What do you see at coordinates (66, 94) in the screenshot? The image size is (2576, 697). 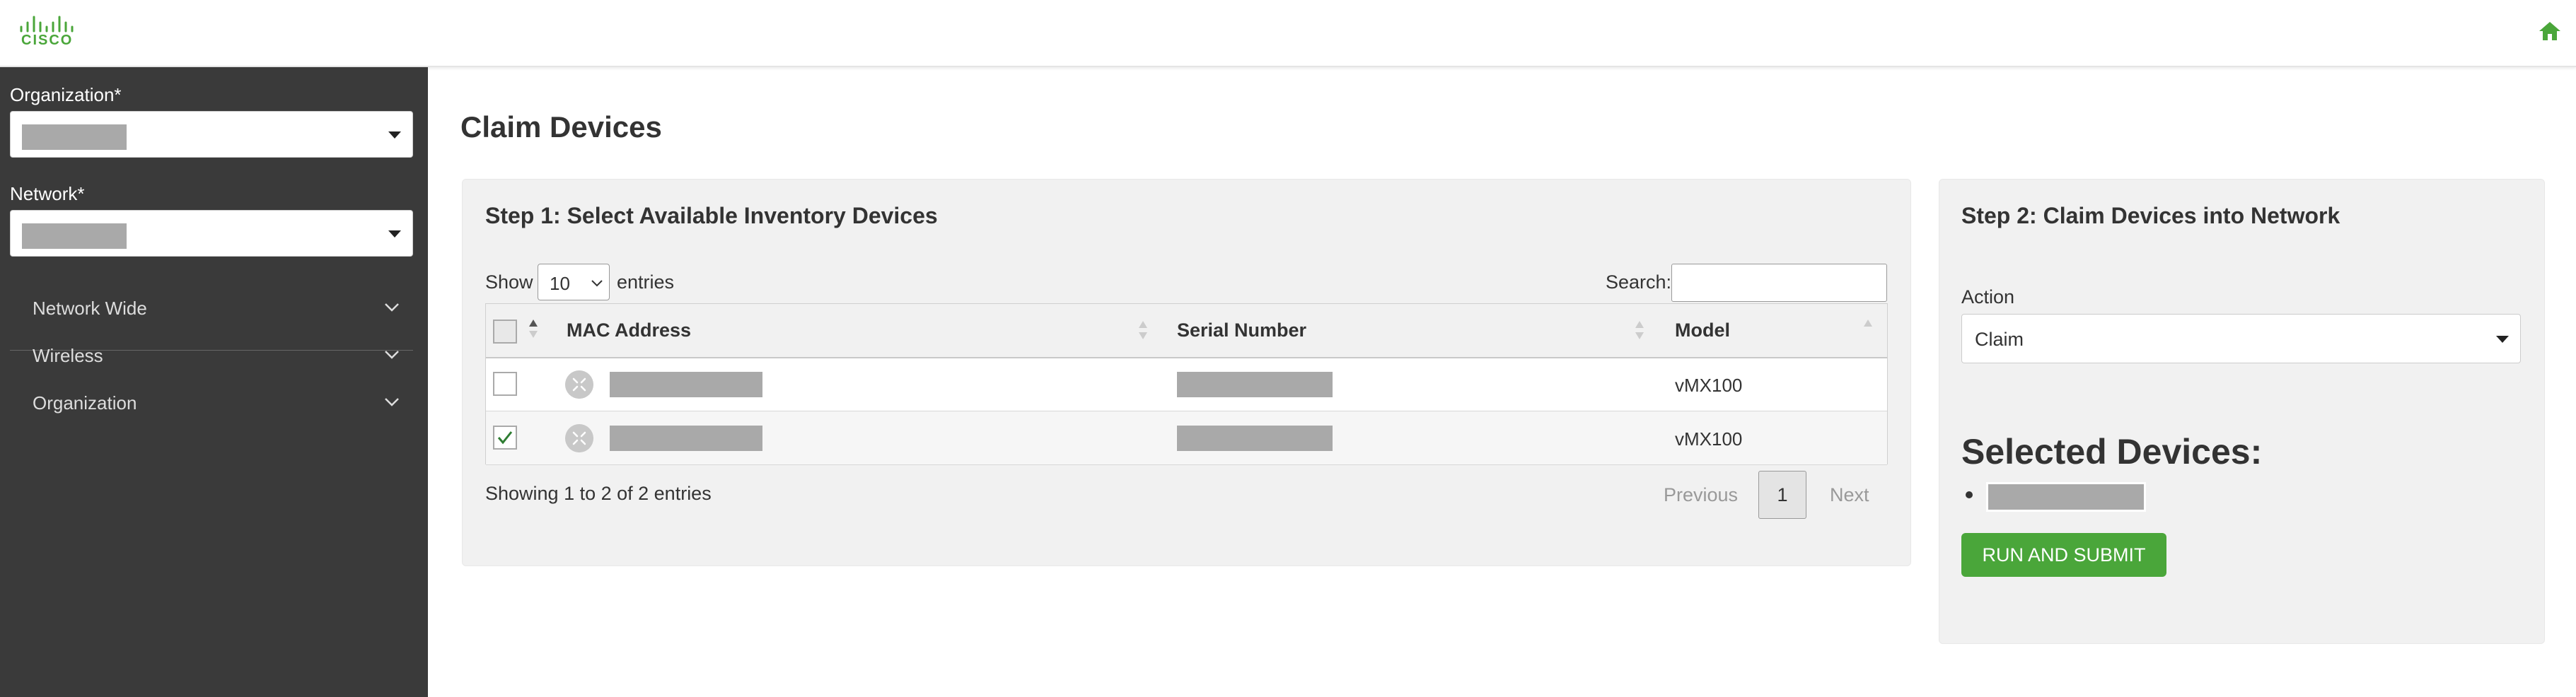 I see `organization-label: Organization*` at bounding box center [66, 94].